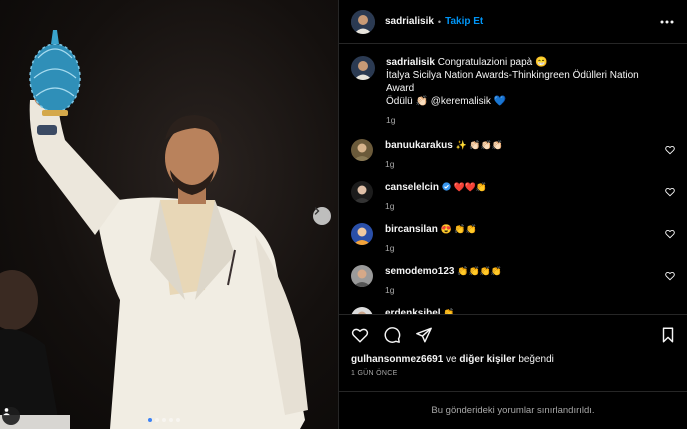 The height and width of the screenshot is (429, 687). Describe the element at coordinates (487, 359) in the screenshot. I see `likes-others-link: diğer kişiler` at that location.